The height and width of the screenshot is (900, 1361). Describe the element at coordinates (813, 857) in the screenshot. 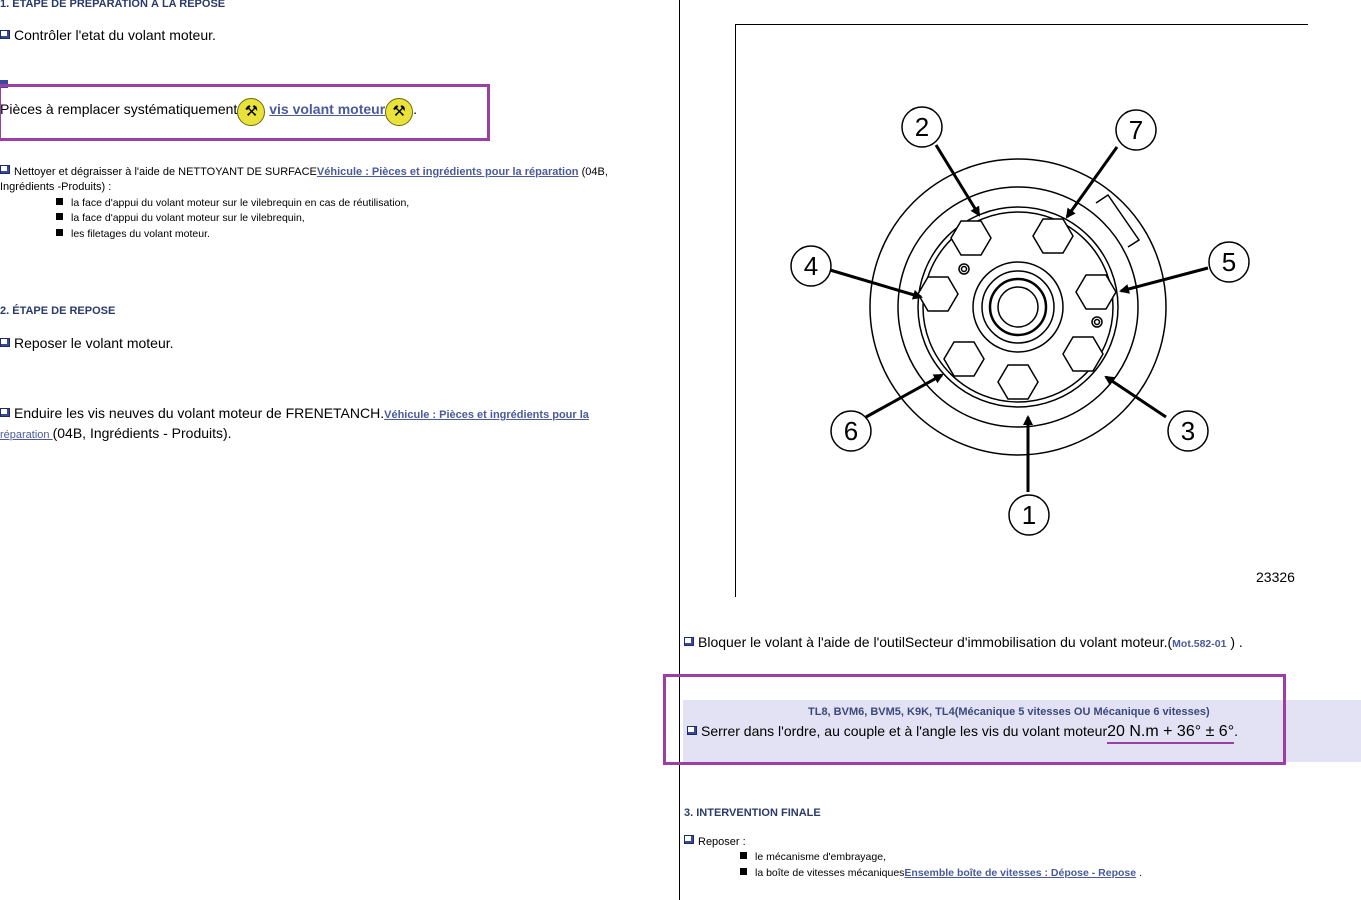

I see `list-item: le mécanisme d'embrayage,` at that location.